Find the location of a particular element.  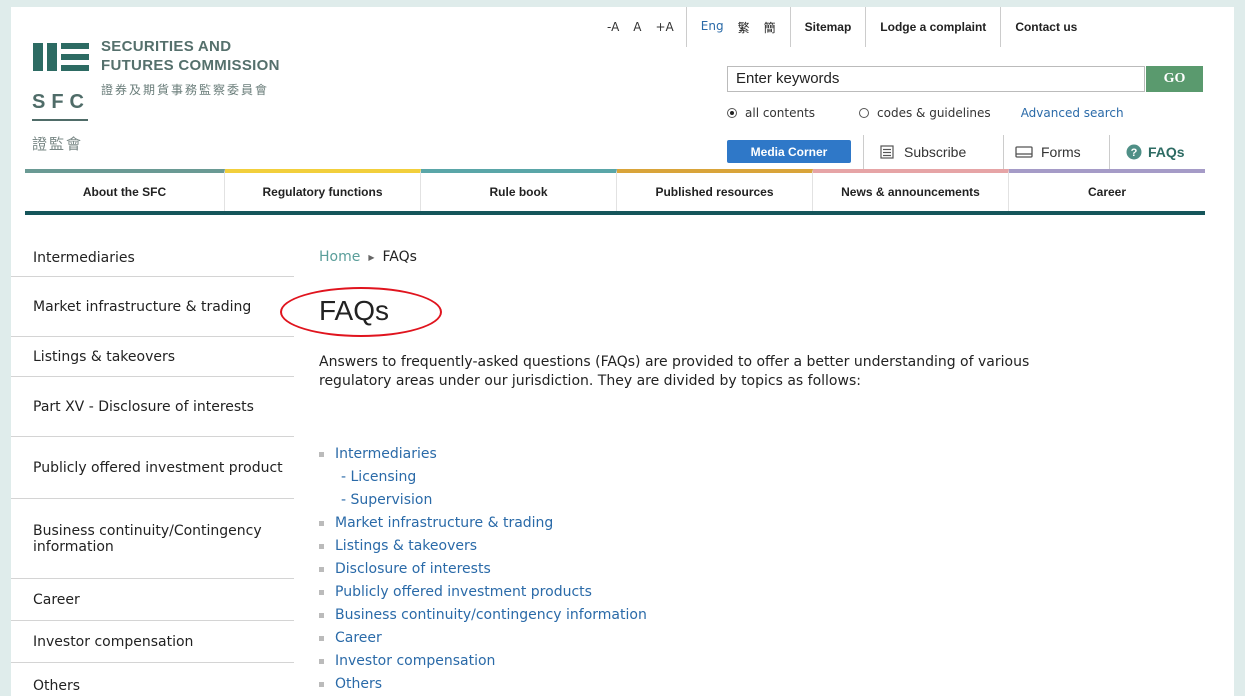

logo-chinese-abbreviation: 證監會 is located at coordinates (58, 144).